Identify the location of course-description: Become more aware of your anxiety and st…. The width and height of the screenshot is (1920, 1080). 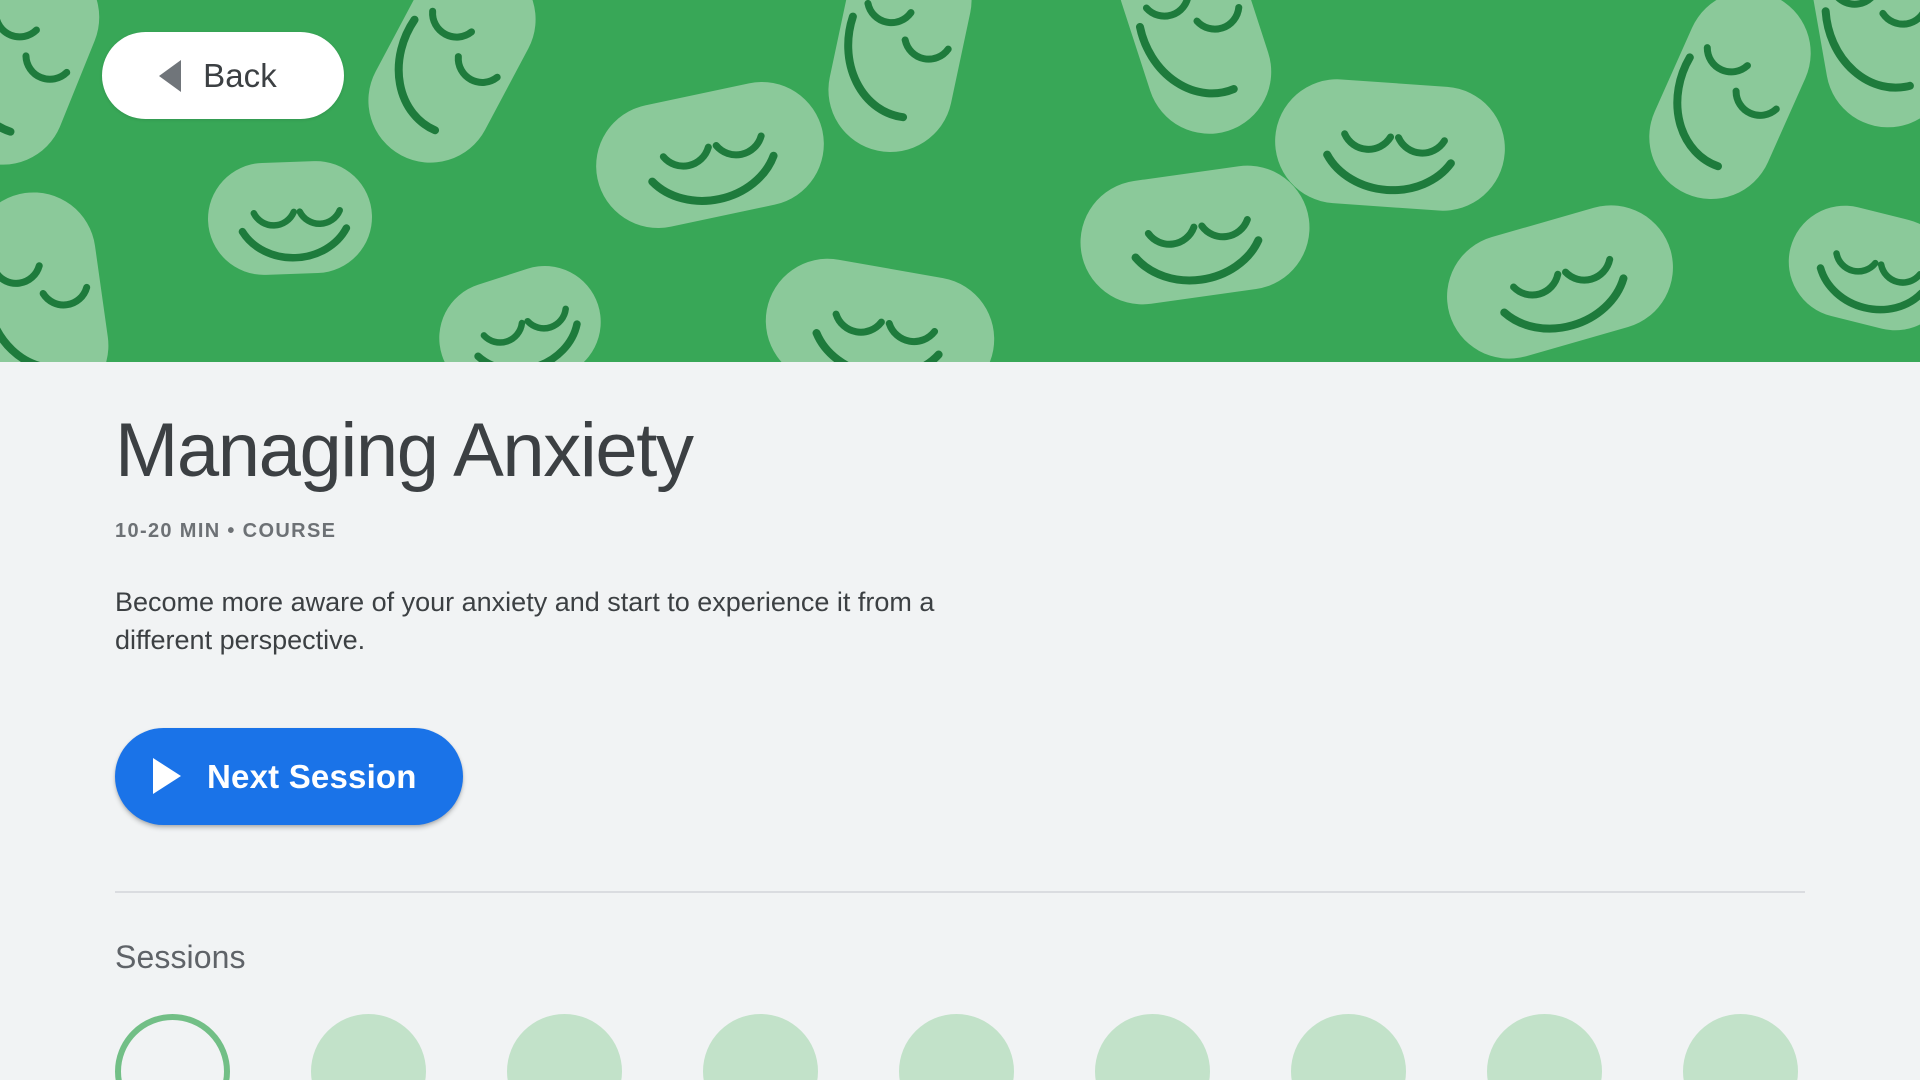
(525, 621).